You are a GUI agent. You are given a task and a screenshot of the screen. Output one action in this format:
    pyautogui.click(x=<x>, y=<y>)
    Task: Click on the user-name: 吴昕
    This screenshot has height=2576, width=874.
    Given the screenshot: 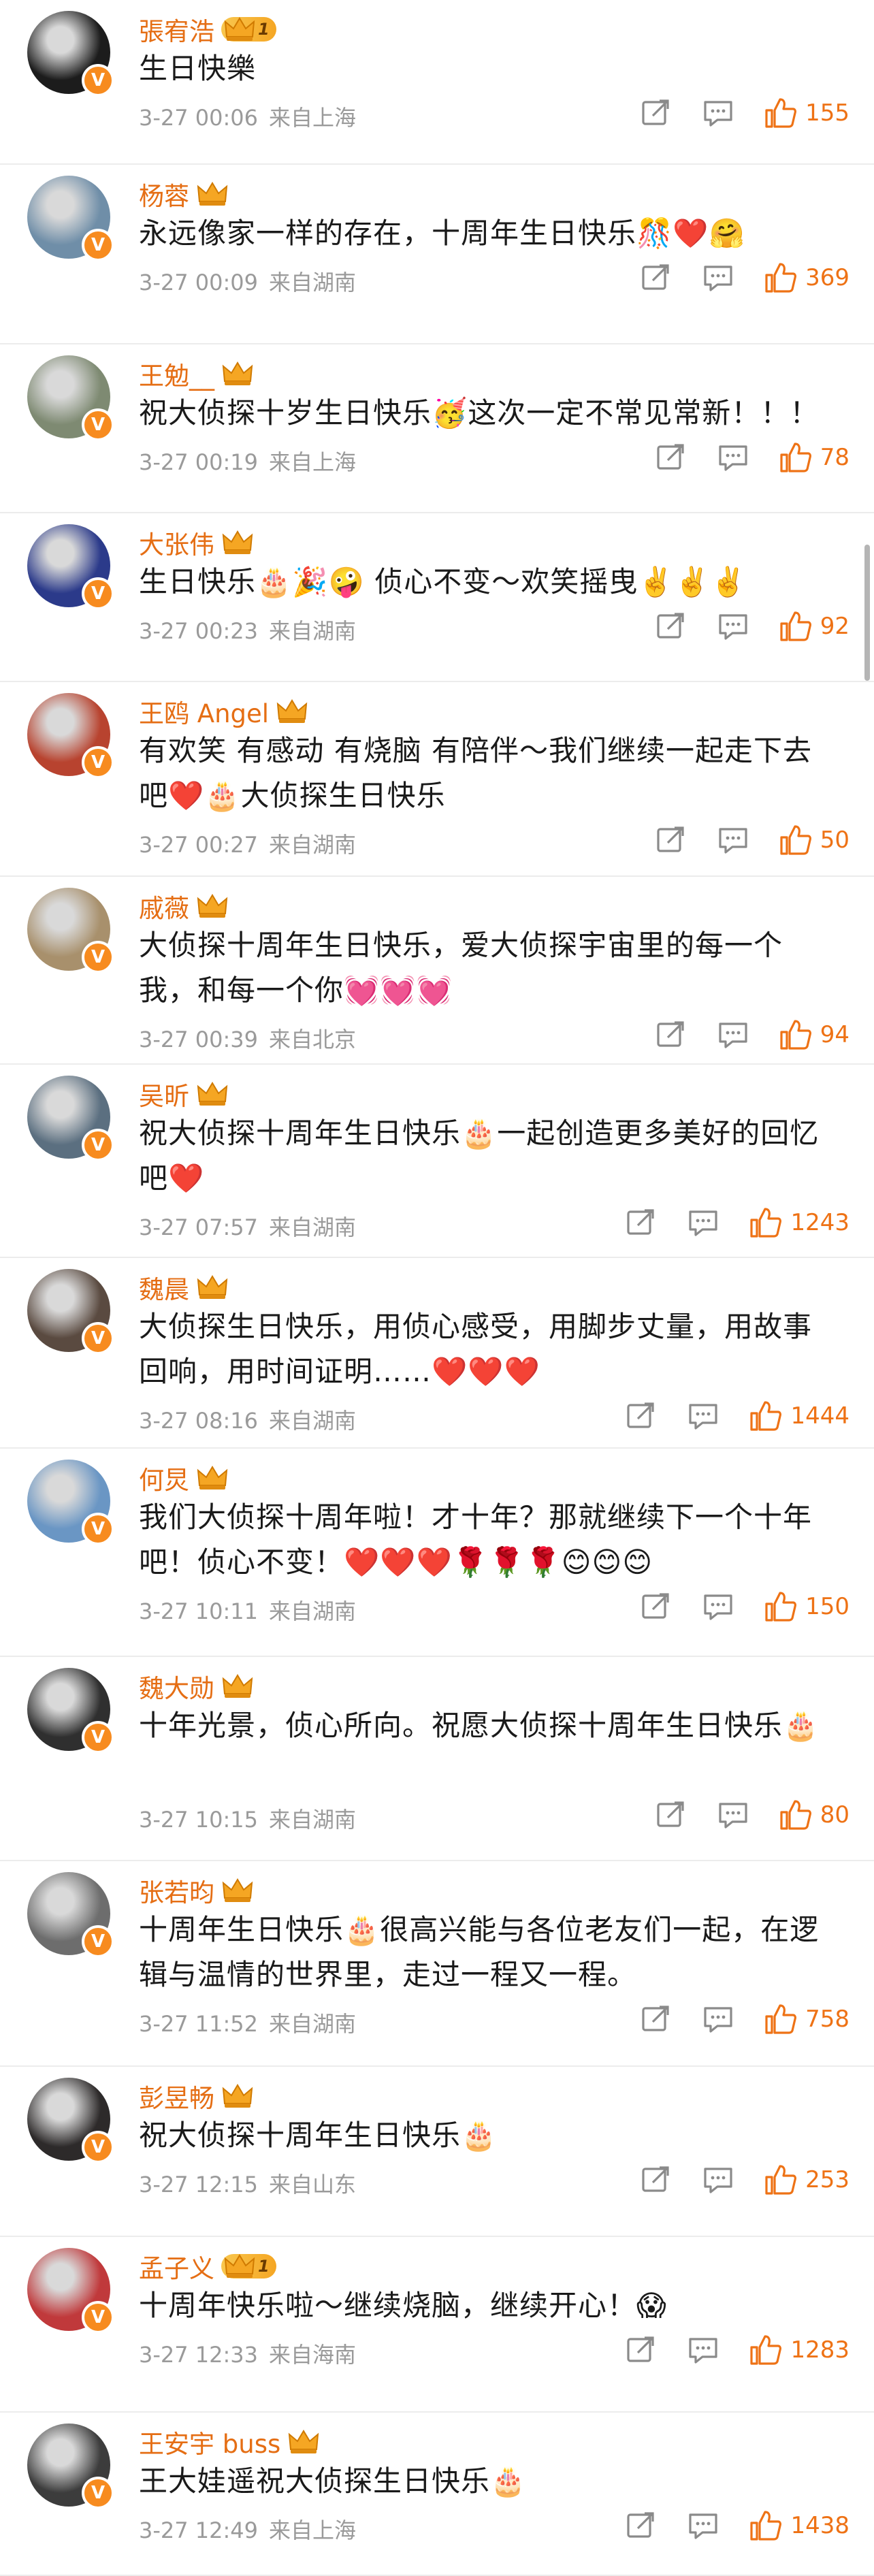 What is the action you would take?
    pyautogui.click(x=164, y=1094)
    